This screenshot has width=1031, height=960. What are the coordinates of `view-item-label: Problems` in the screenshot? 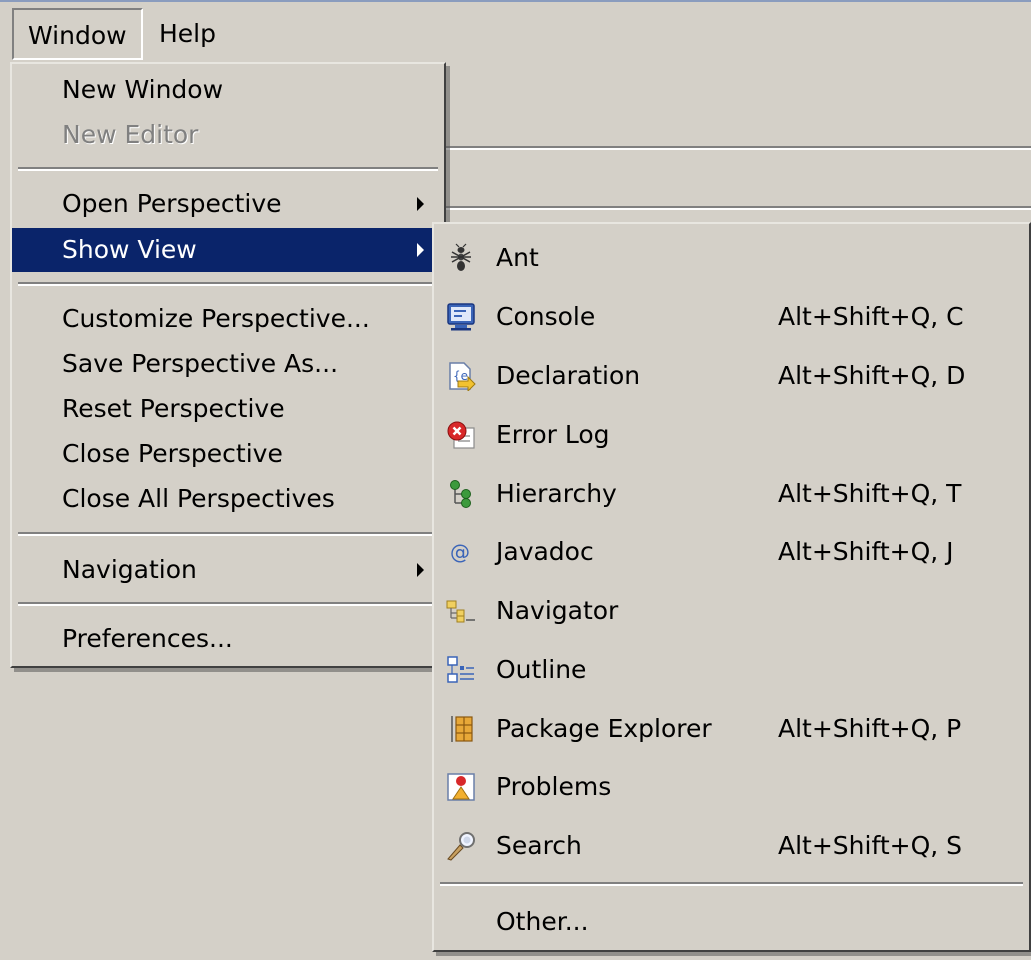 It's located at (554, 786).